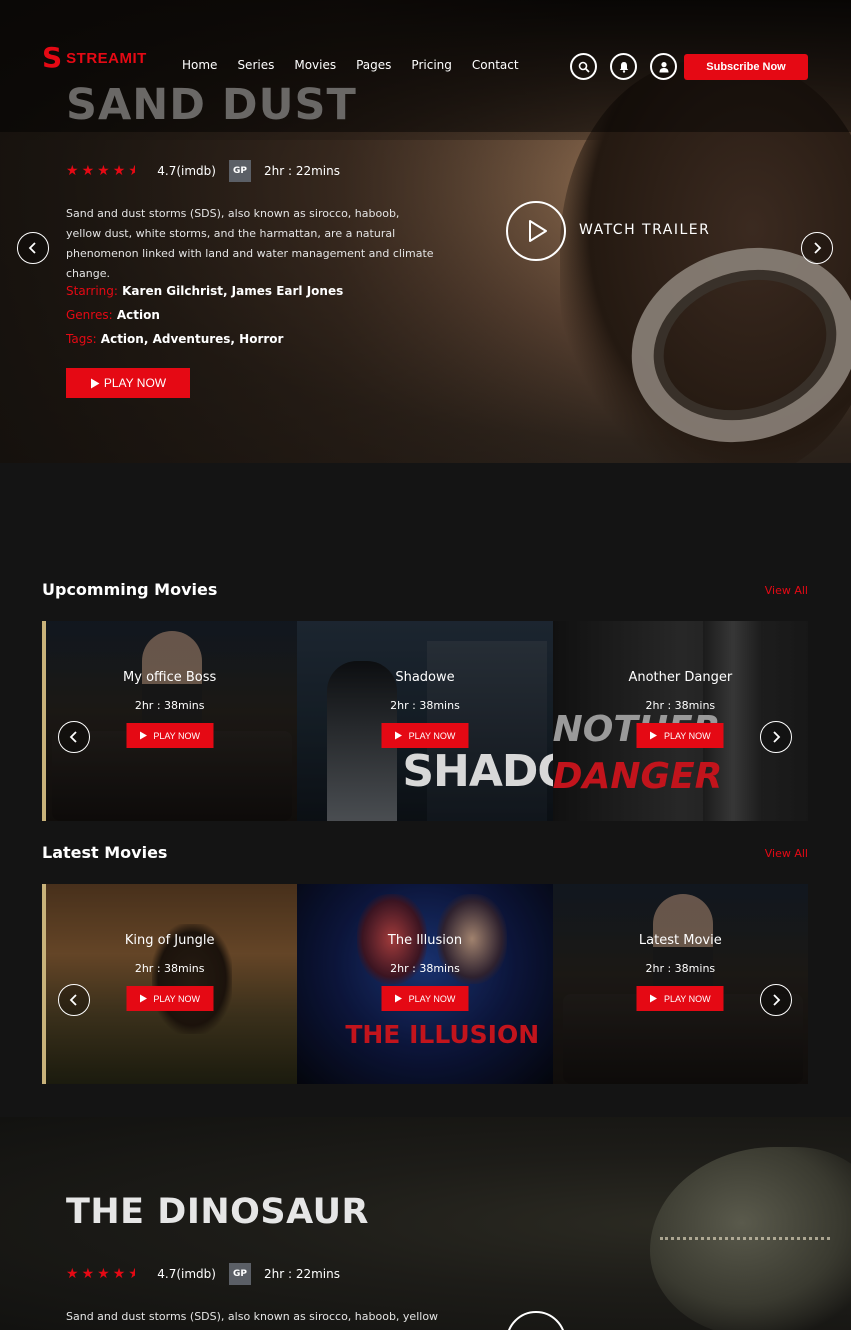 The height and width of the screenshot is (1330, 851). Describe the element at coordinates (130, 589) in the screenshot. I see `upcoming-section-title: Upcomming Movies` at that location.